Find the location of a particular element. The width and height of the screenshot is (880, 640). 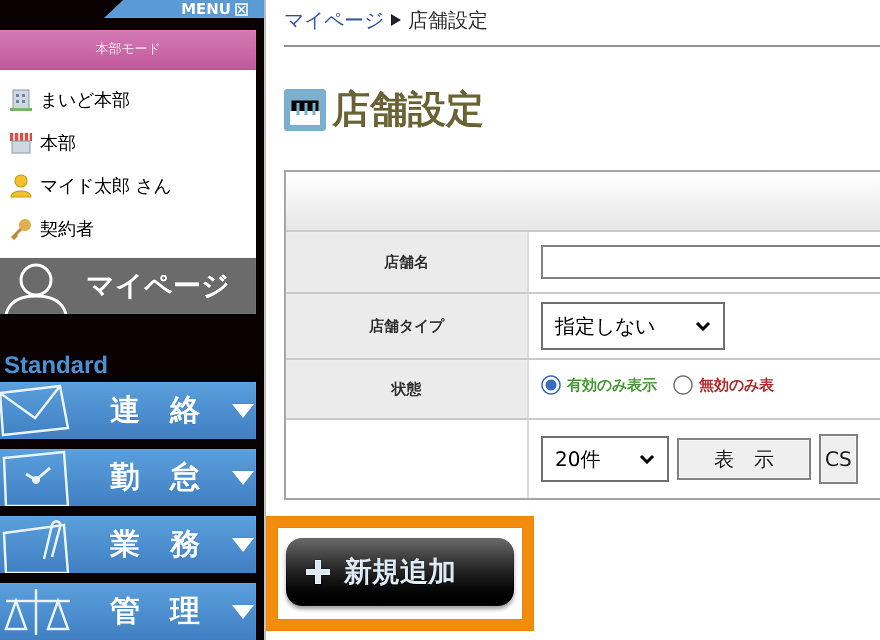

menu-item-label: 勤 怠 is located at coordinates (155, 478).